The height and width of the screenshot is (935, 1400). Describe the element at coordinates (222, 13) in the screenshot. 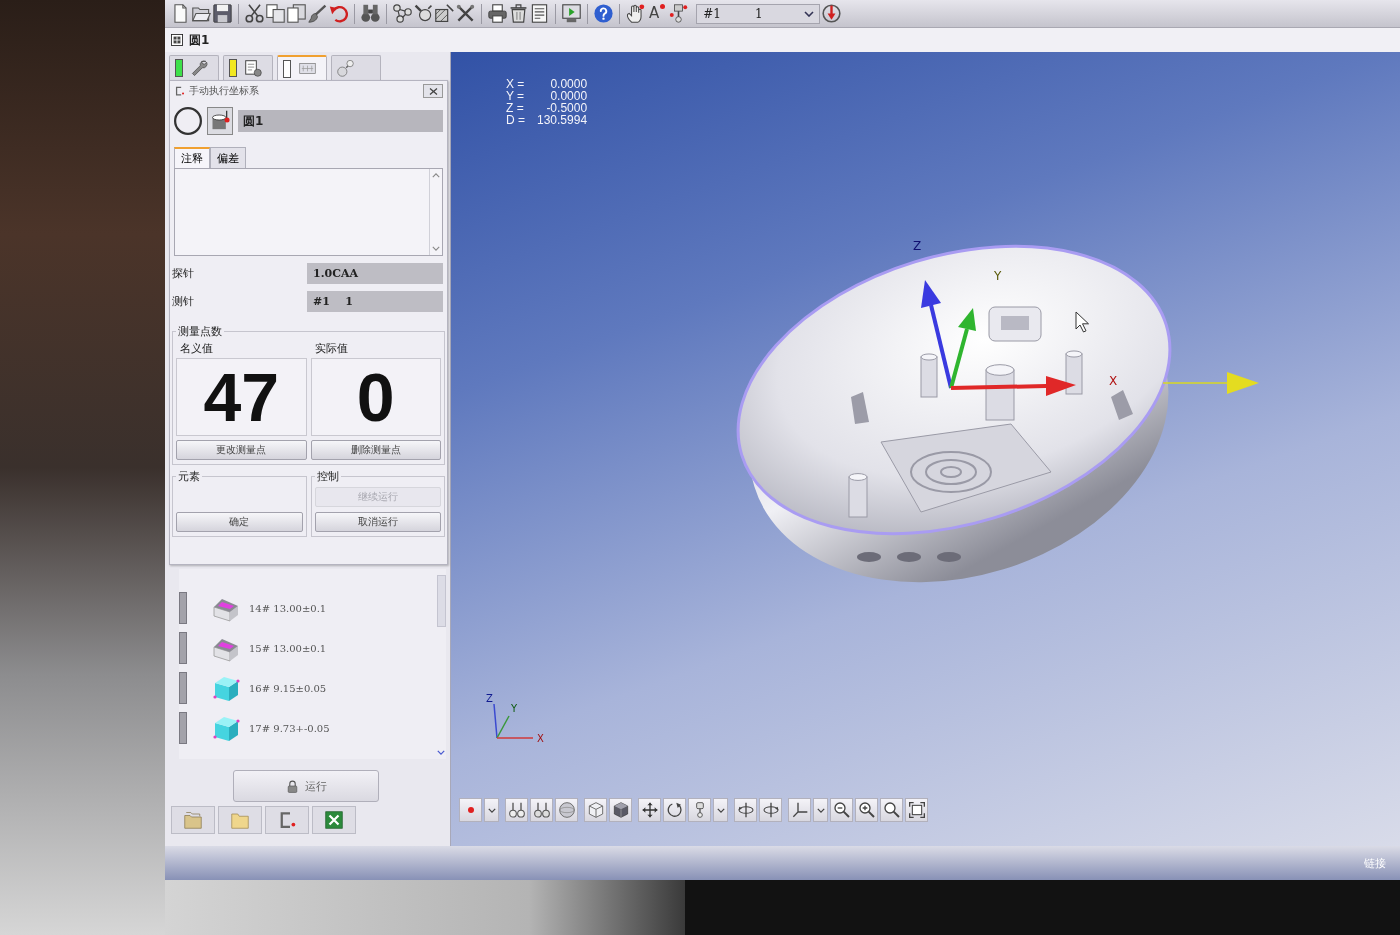

I see `save-icon` at that location.